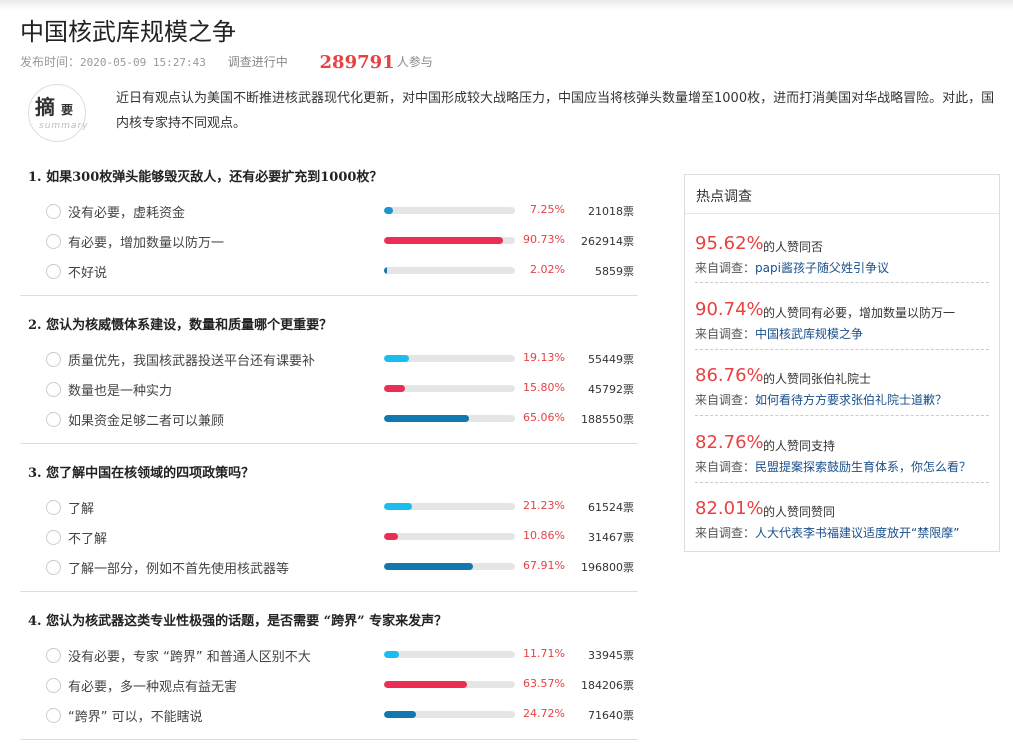  What do you see at coordinates (329, 687) in the screenshot?
I see `option-row: 有必要，多一种观点有益无害 63.57% 184206票` at bounding box center [329, 687].